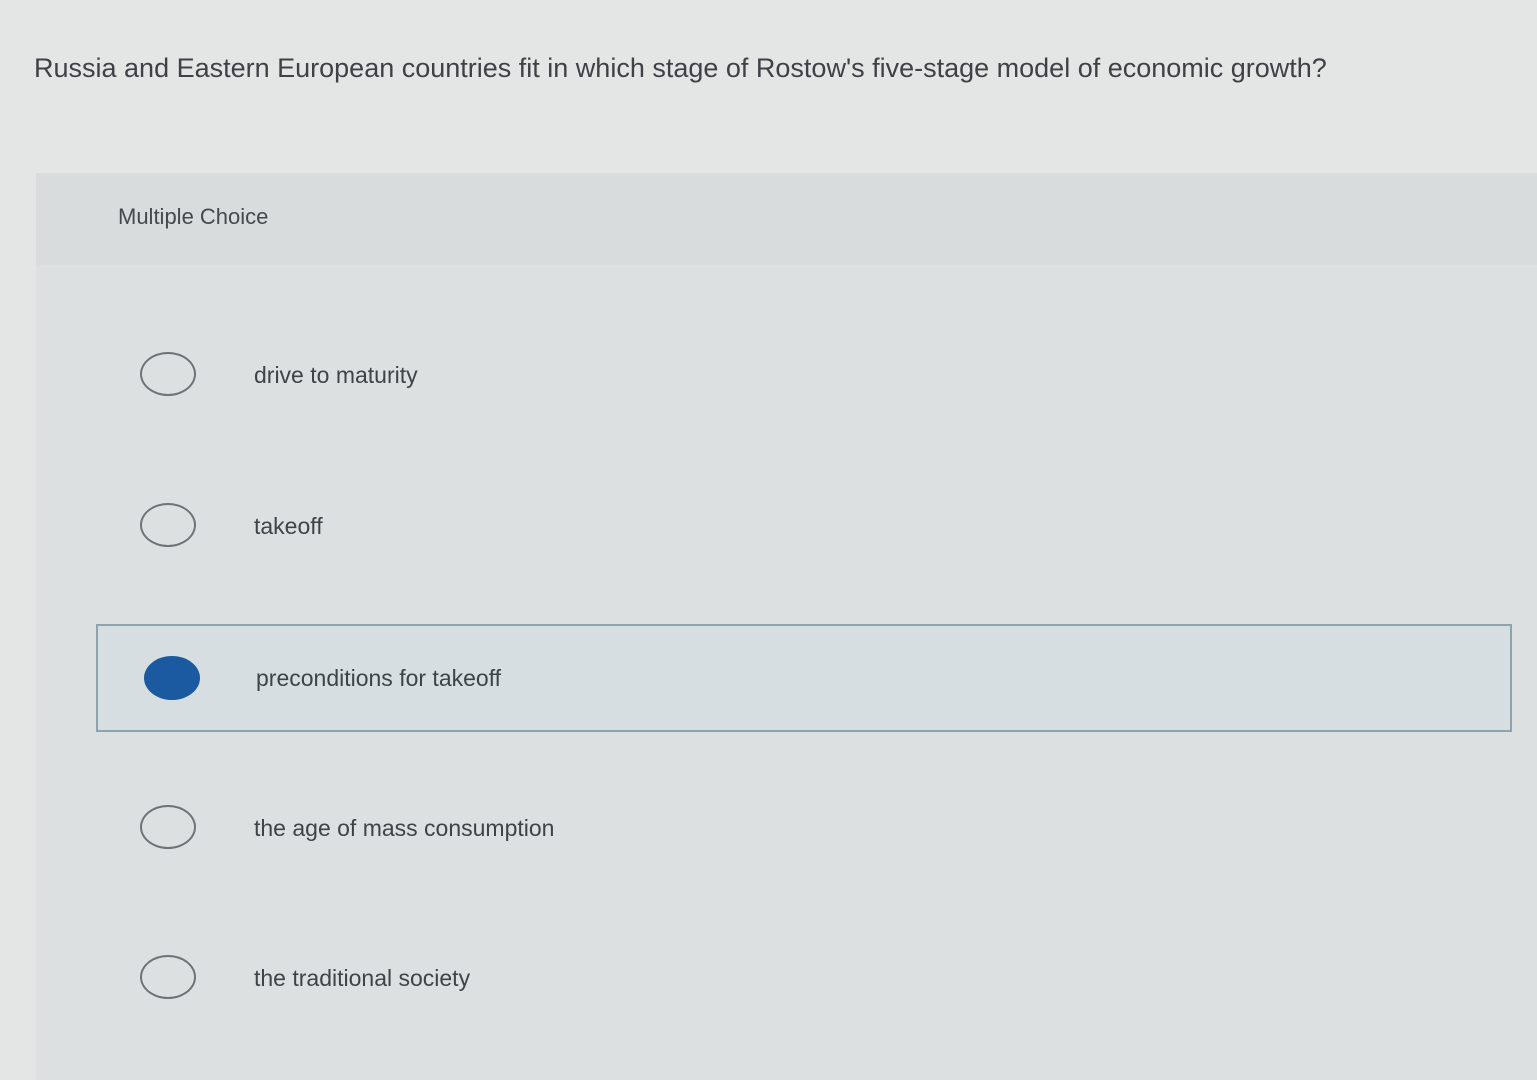  What do you see at coordinates (804, 980) in the screenshot?
I see `option-traditional-society: the traditional society` at bounding box center [804, 980].